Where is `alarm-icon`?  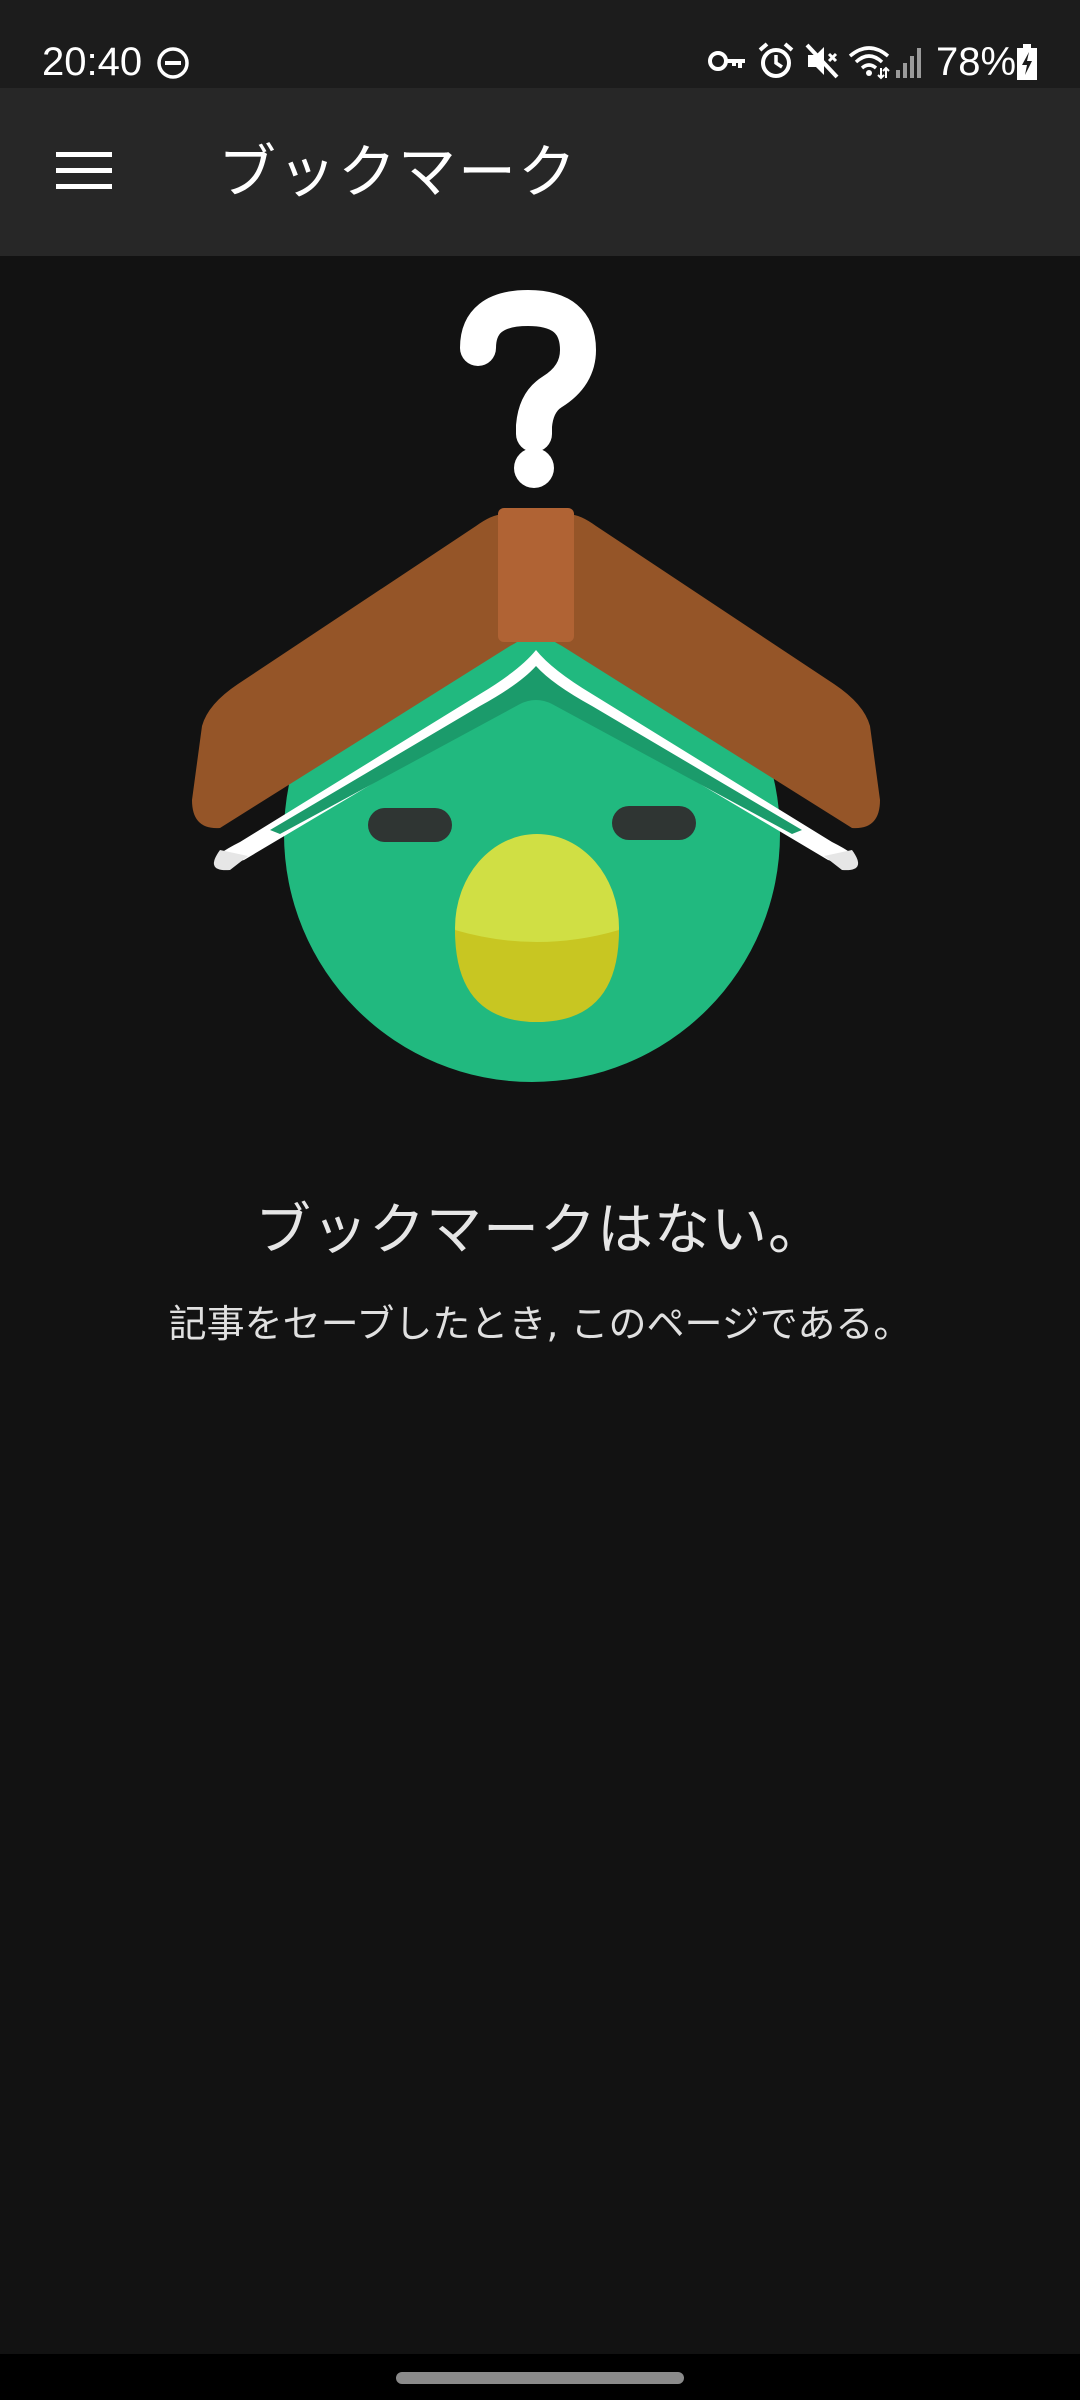 alarm-icon is located at coordinates (776, 60).